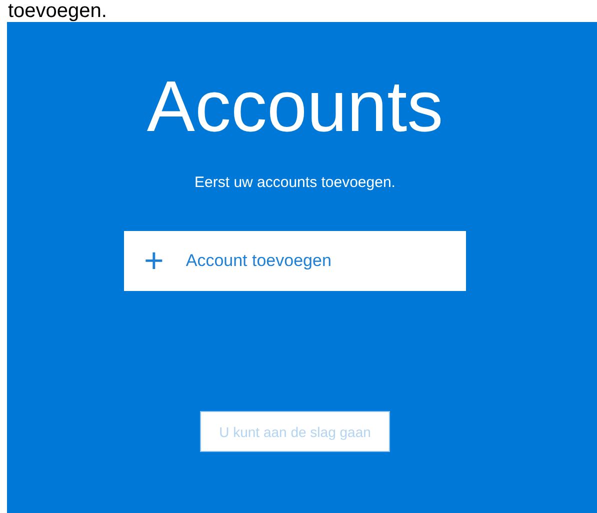 Image resolution: width=597 pixels, height=513 pixels. Describe the element at coordinates (295, 261) in the screenshot. I see `add-account-button: + Account toevoegen` at that location.